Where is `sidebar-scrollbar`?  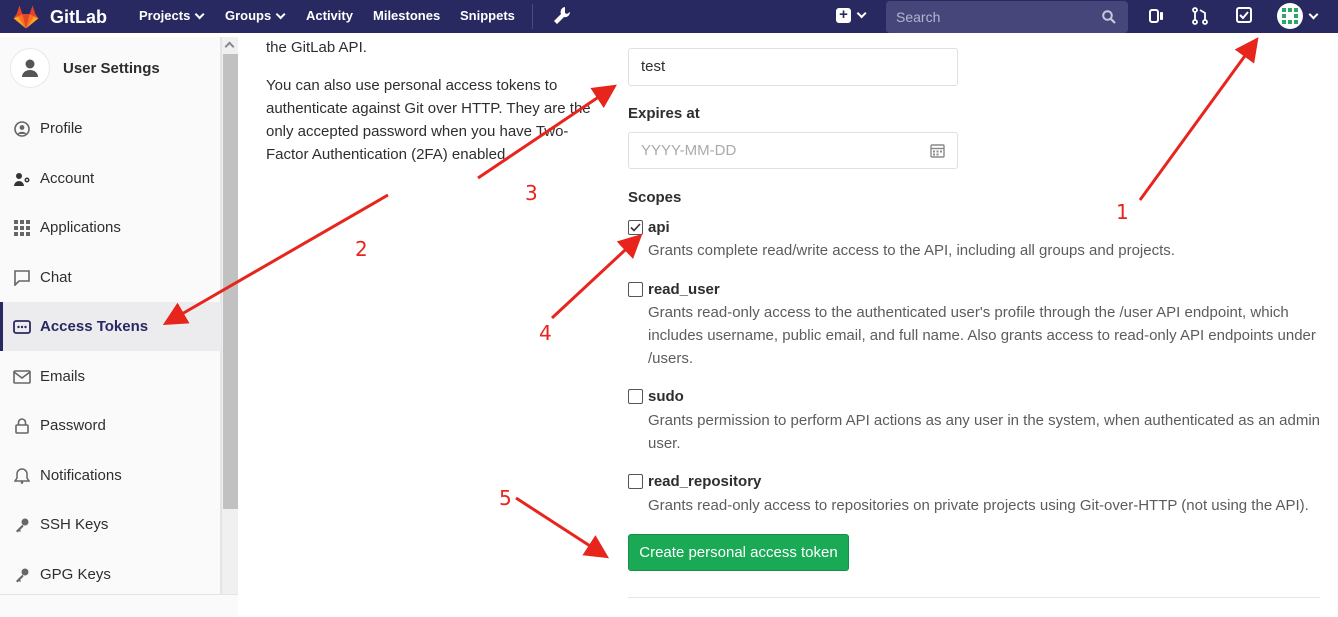
sidebar-scrollbar is located at coordinates (229, 327).